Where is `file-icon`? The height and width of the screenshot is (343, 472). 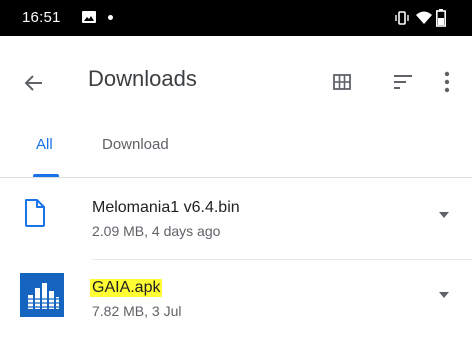 file-icon is located at coordinates (35, 213).